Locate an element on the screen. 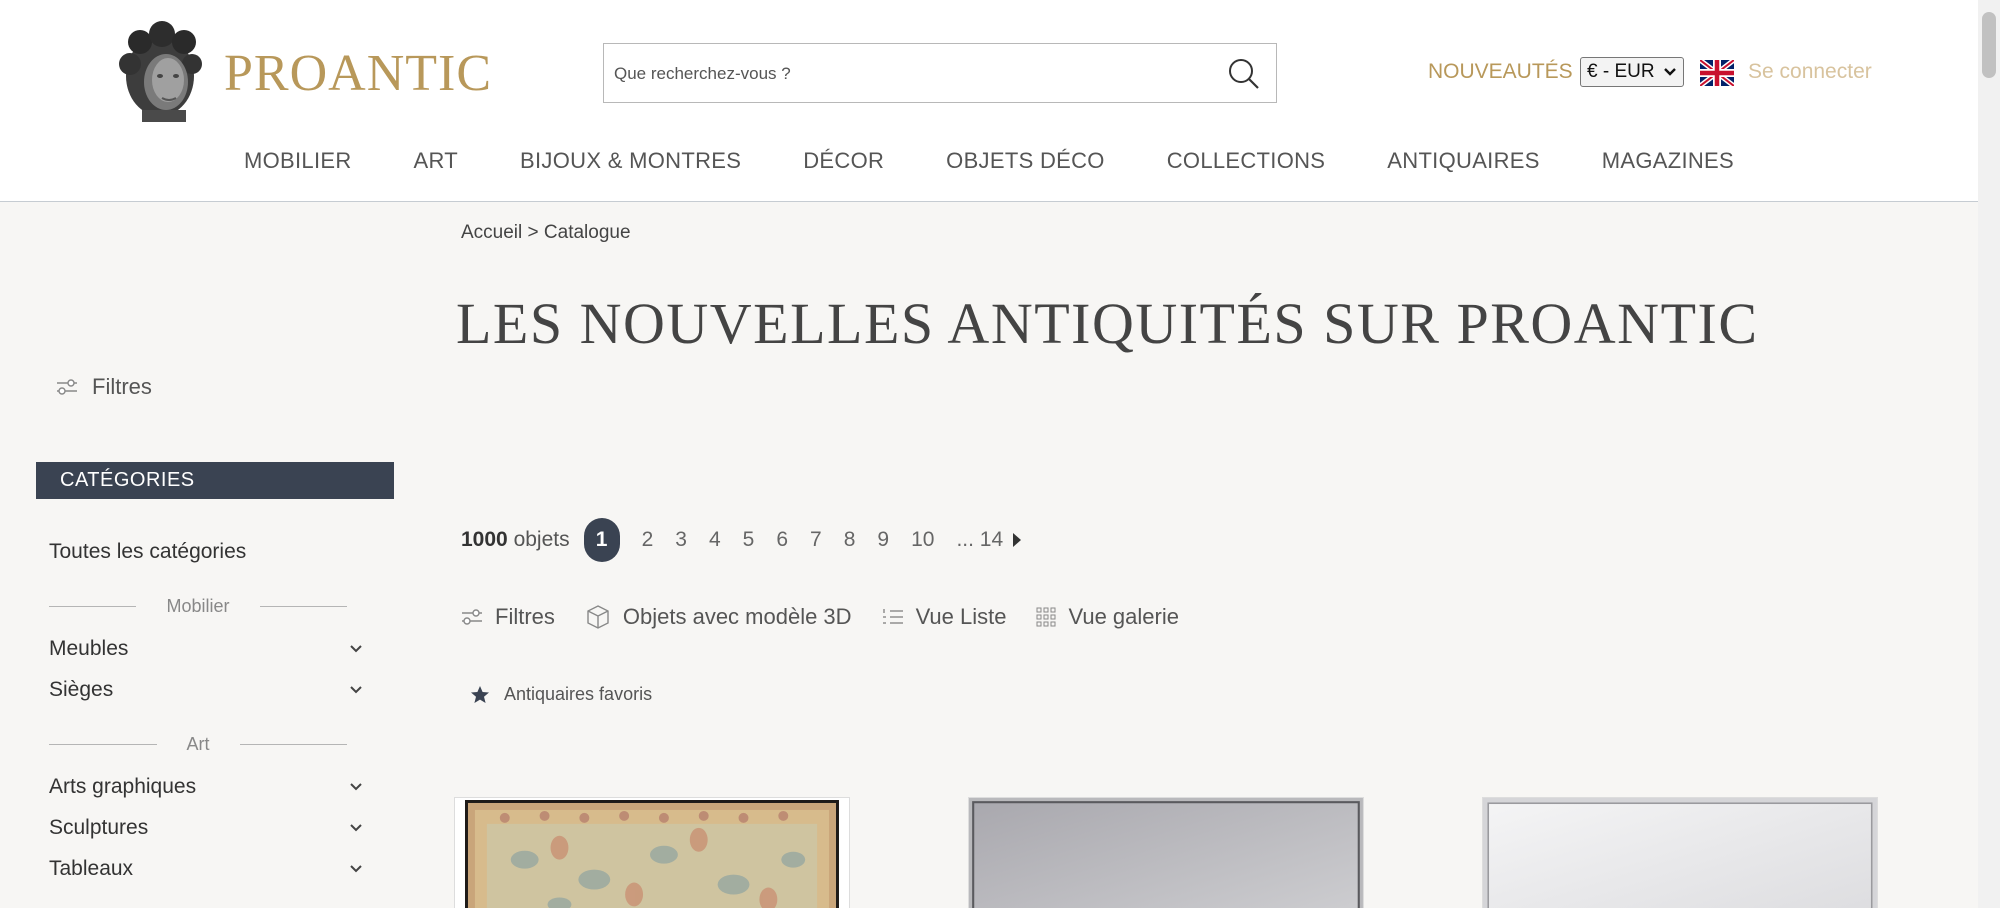  page-link: 3 is located at coordinates (681, 540).